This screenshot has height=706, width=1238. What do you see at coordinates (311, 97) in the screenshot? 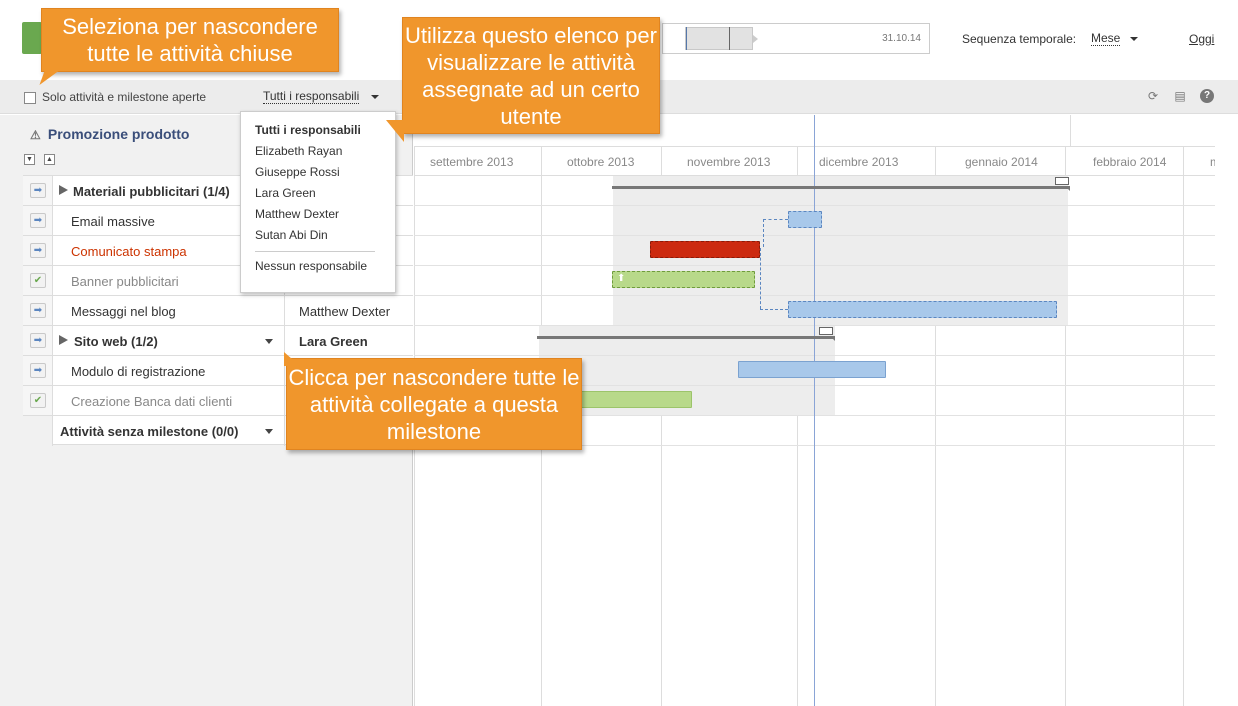
I see `responsible-filter-select: Tutti i responsabili` at bounding box center [311, 97].